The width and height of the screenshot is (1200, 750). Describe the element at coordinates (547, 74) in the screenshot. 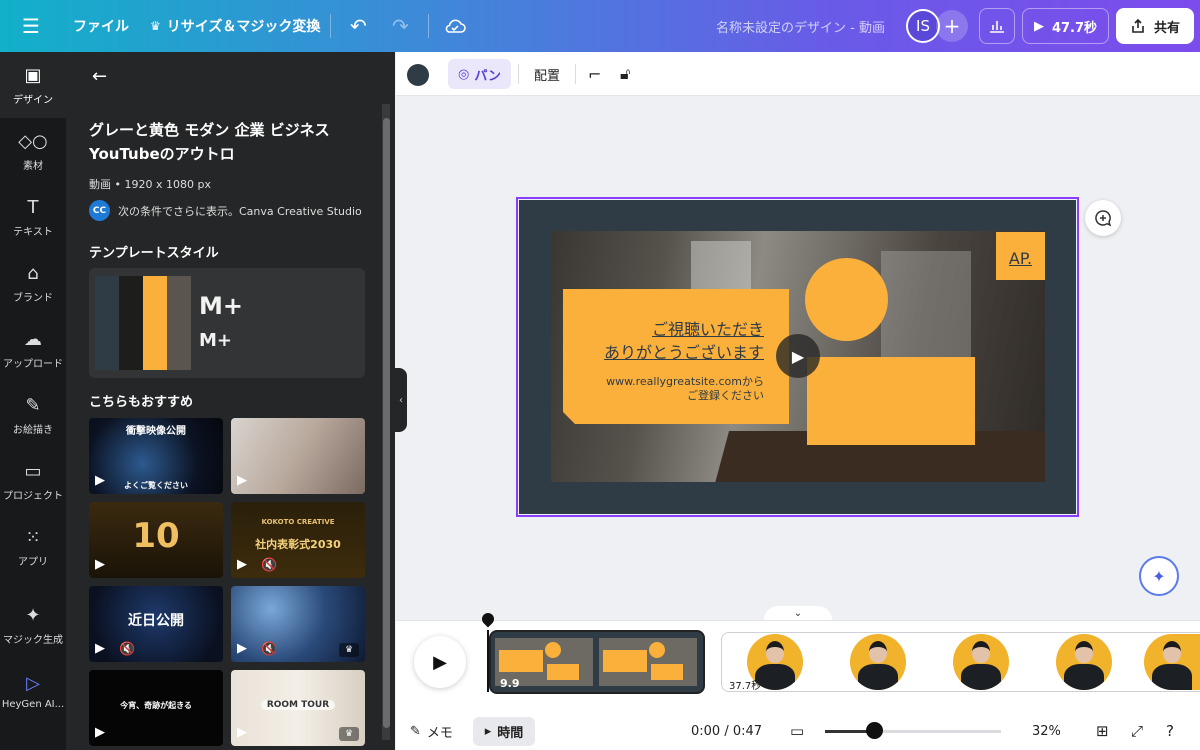

I see `arrange-button: 配置` at that location.